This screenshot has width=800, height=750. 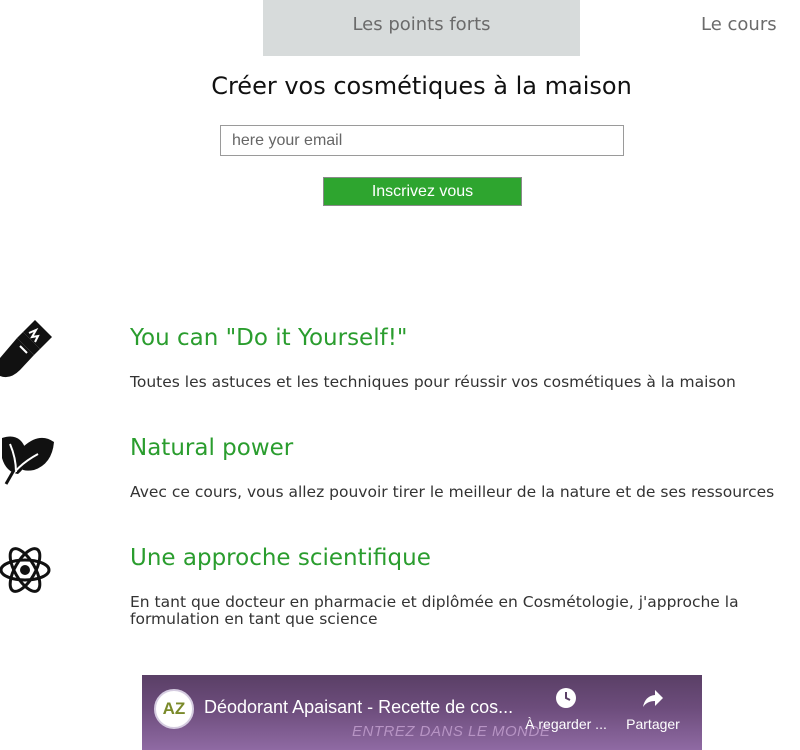 I want to click on clock-icon, so click(x=566, y=698).